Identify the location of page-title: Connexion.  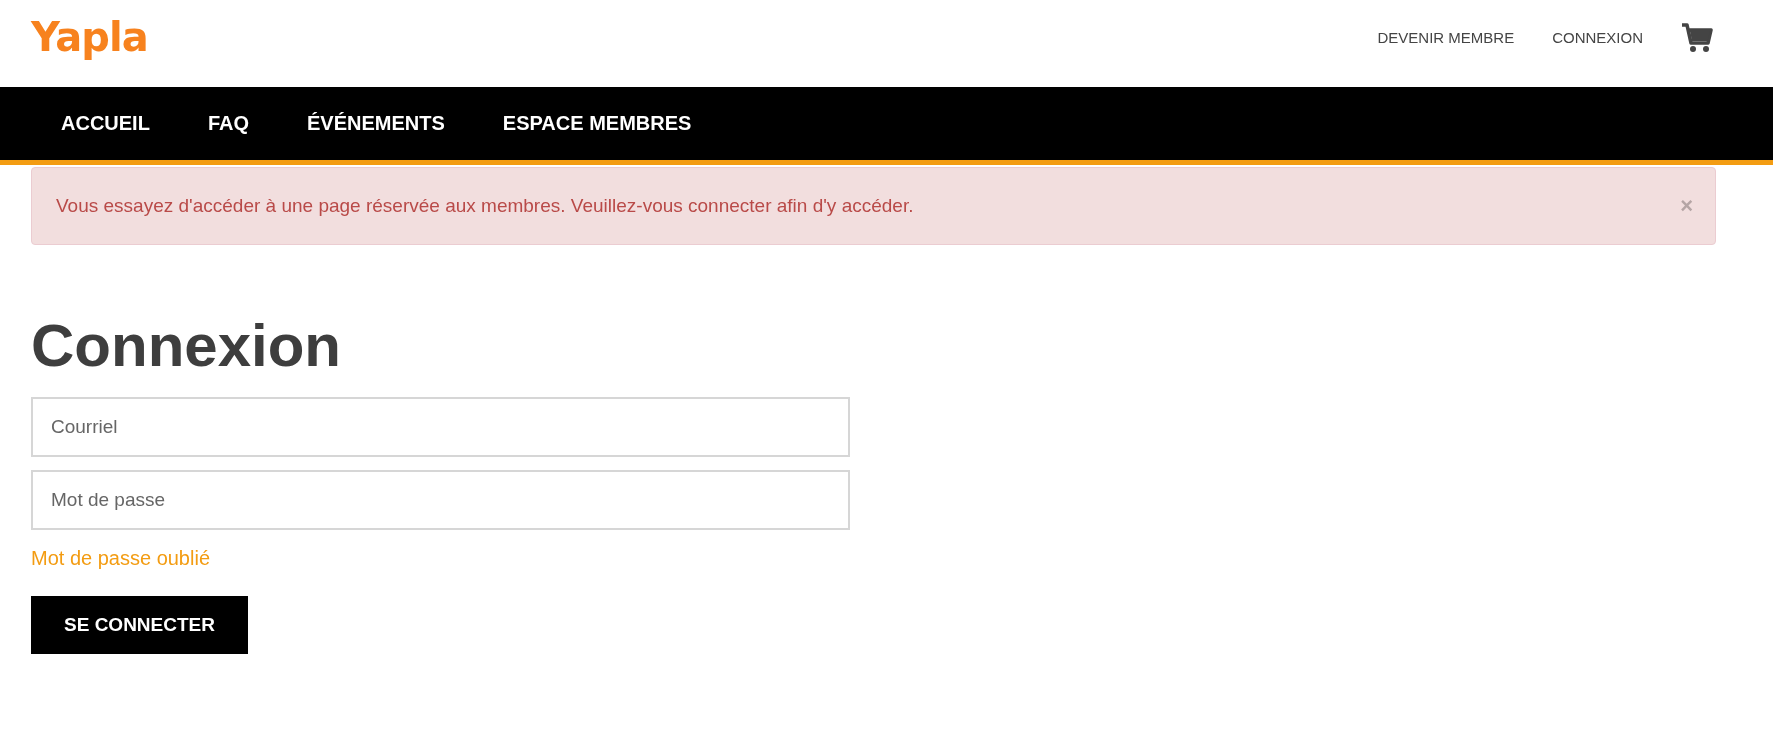
(186, 346).